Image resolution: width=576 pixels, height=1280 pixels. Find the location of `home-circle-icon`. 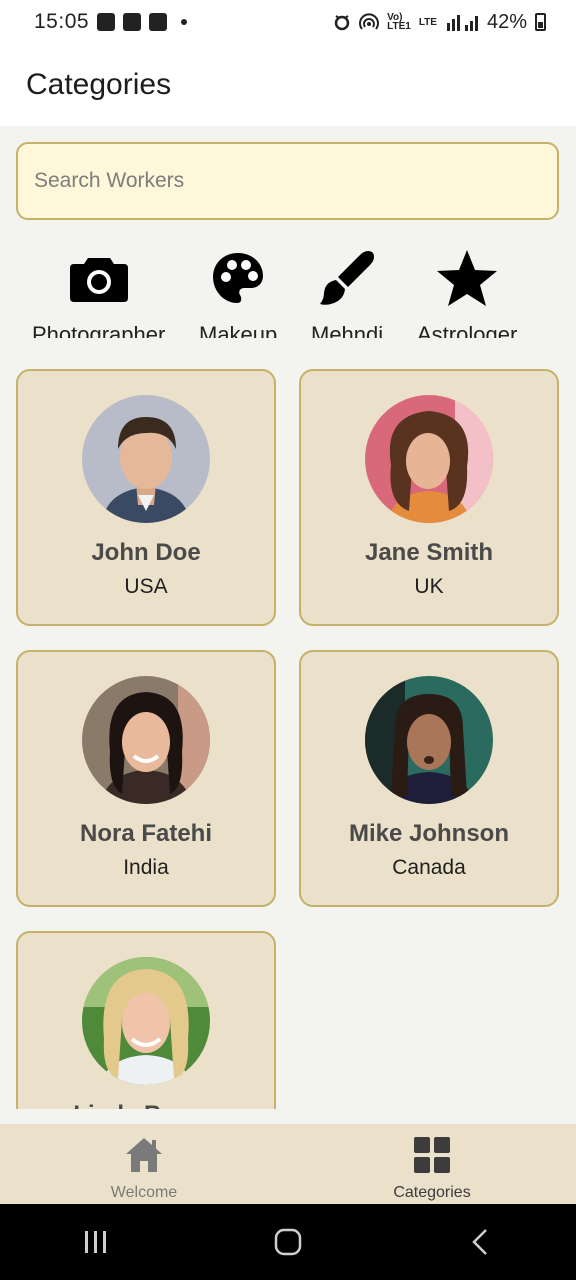

home-circle-icon is located at coordinates (288, 1242).